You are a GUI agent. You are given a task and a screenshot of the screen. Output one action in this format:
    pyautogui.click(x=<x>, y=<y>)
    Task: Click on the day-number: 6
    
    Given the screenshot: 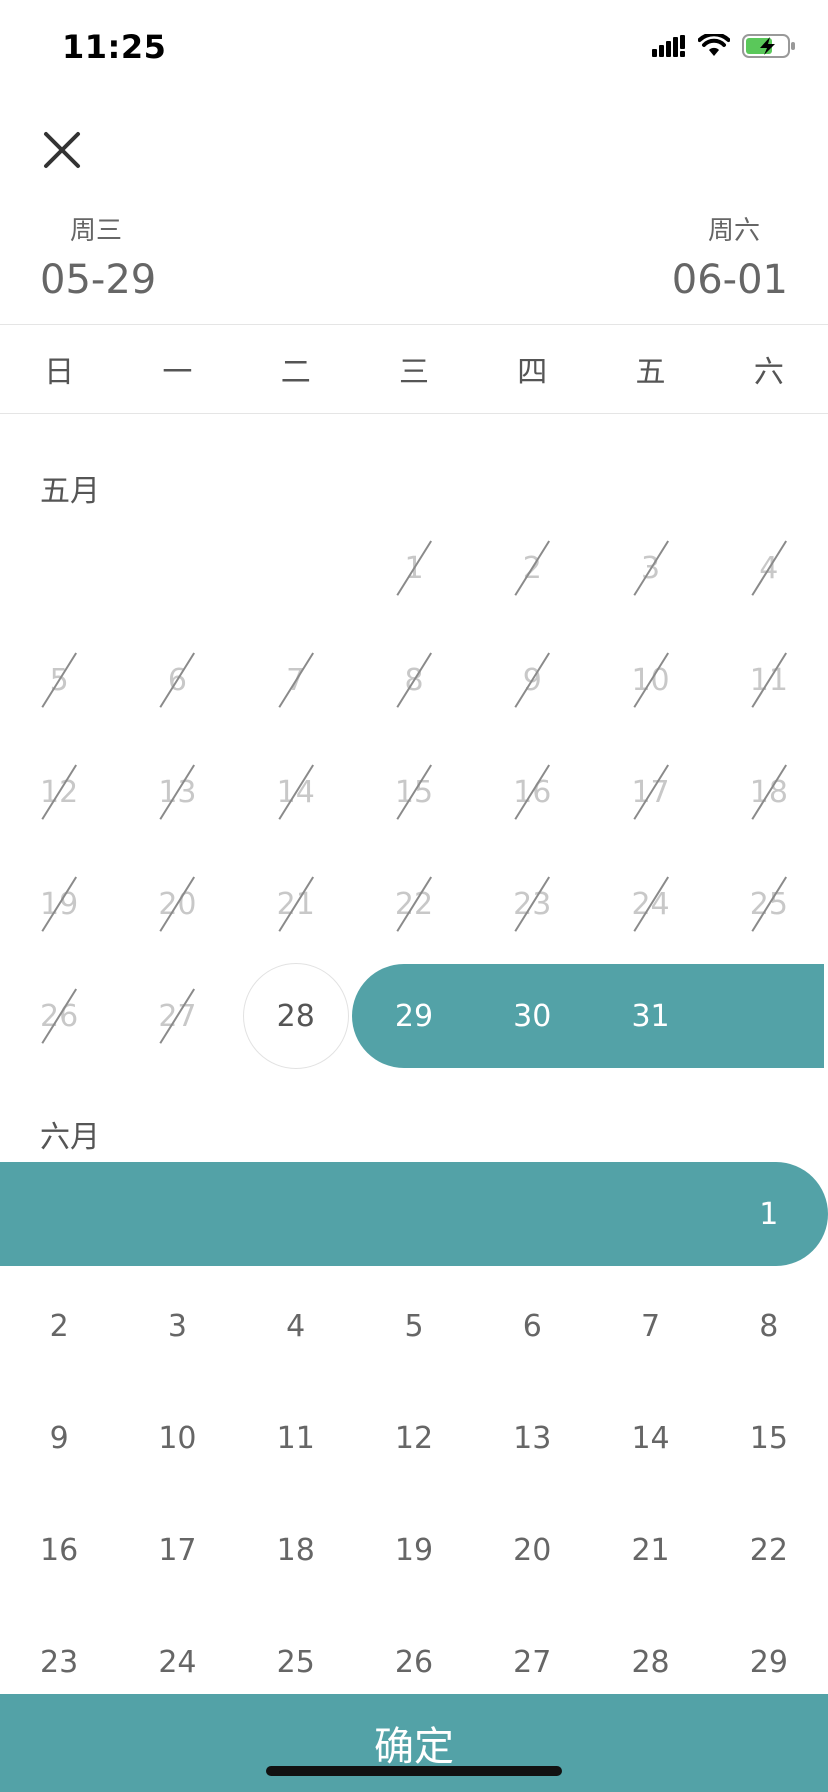 What is the action you would take?
    pyautogui.click(x=532, y=1326)
    